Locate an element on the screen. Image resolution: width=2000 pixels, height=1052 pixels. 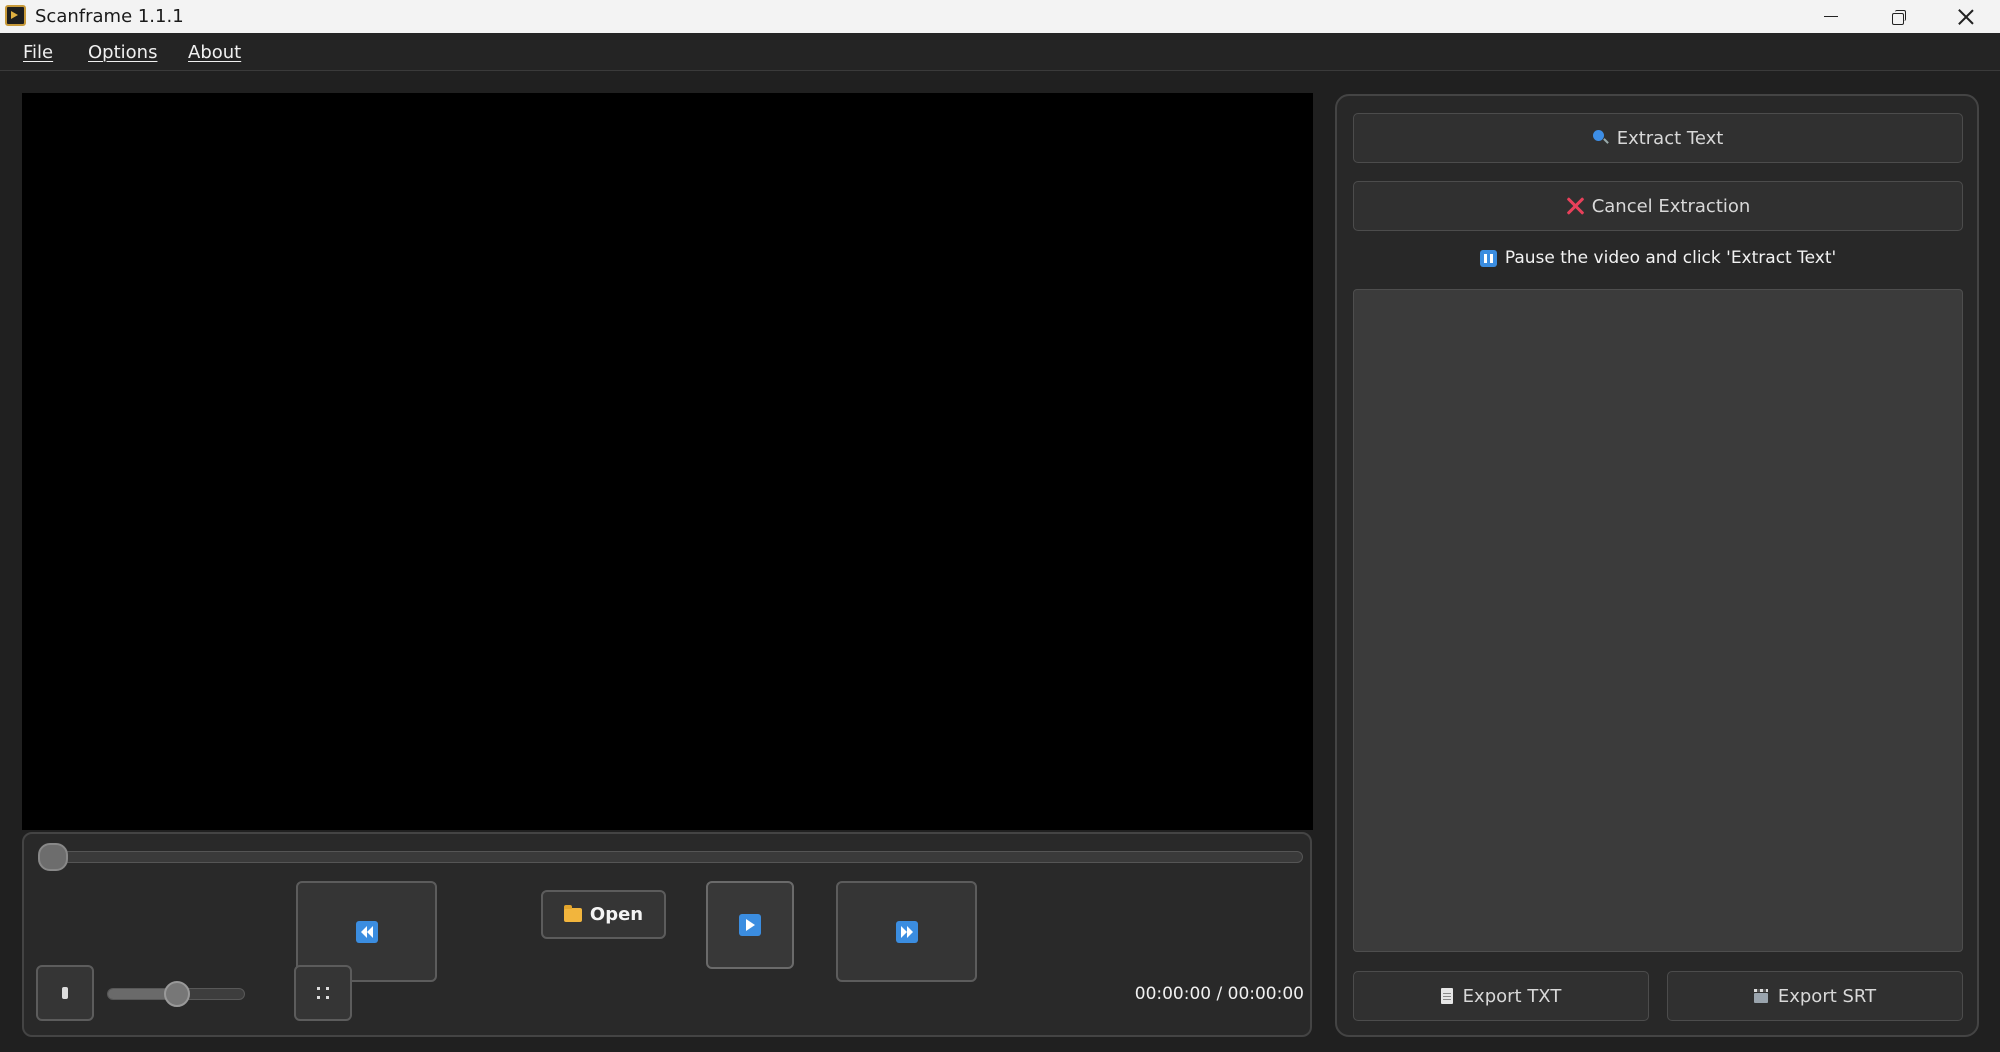
cancel-extraction-button: Cancel Extraction is located at coordinates (1658, 206).